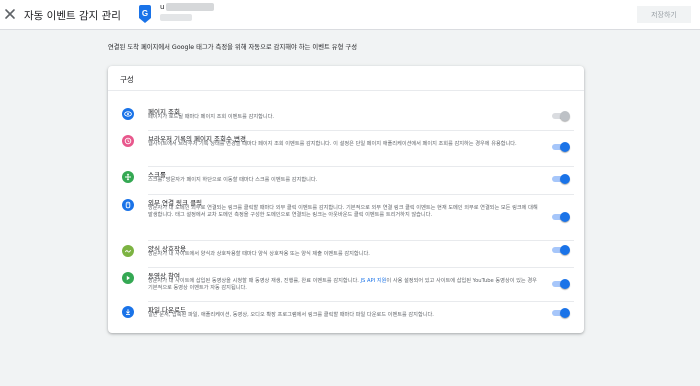 This screenshot has height=386, width=700. I want to click on close-icon, so click(10, 14).